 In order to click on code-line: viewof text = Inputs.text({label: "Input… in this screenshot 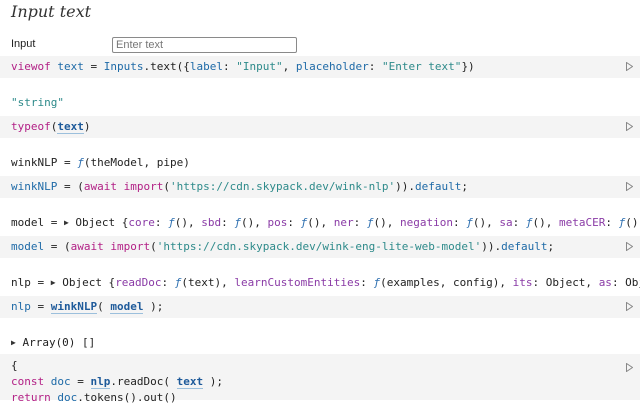, I will do `click(243, 67)`.